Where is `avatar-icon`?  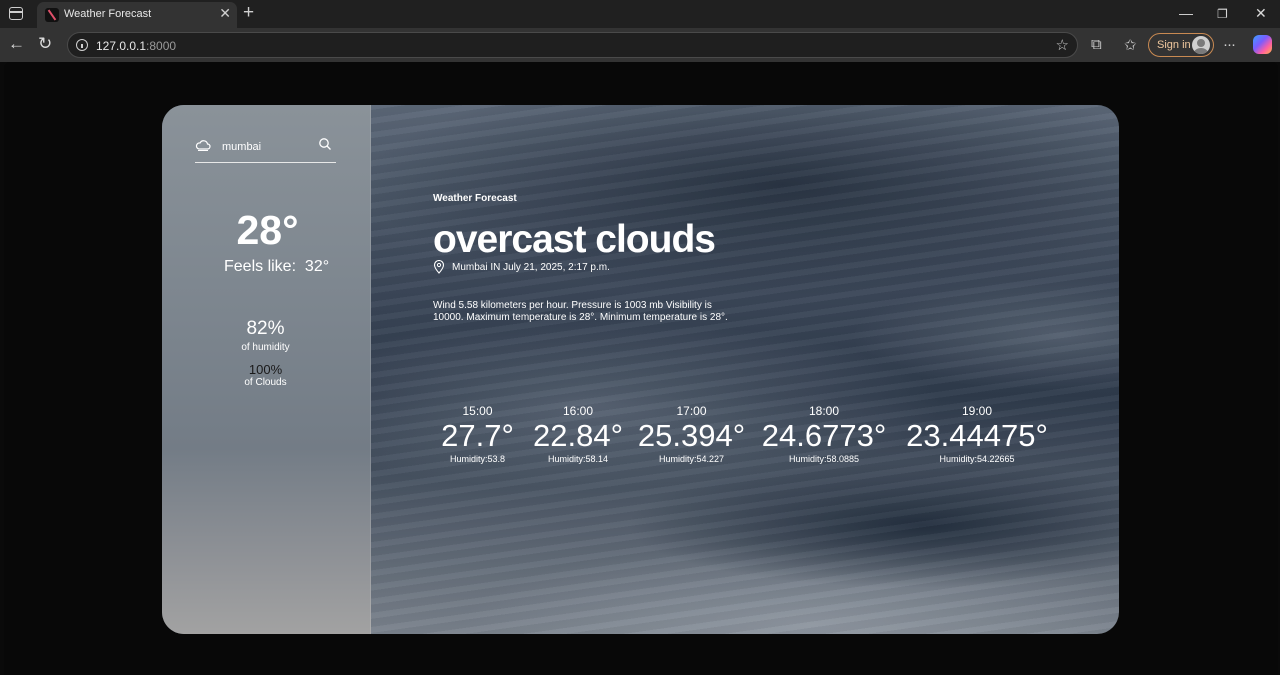
avatar-icon is located at coordinates (1201, 45).